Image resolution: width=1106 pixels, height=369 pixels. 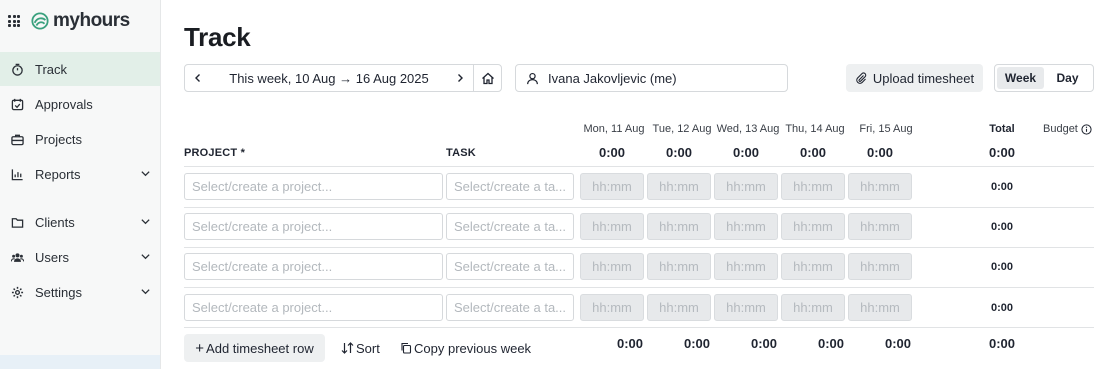 I want to click on logo-row: myhours, so click(x=69, y=21).